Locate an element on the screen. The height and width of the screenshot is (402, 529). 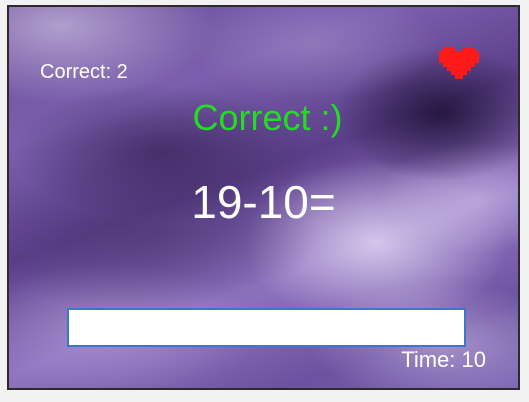
answer-input is located at coordinates (266, 327).